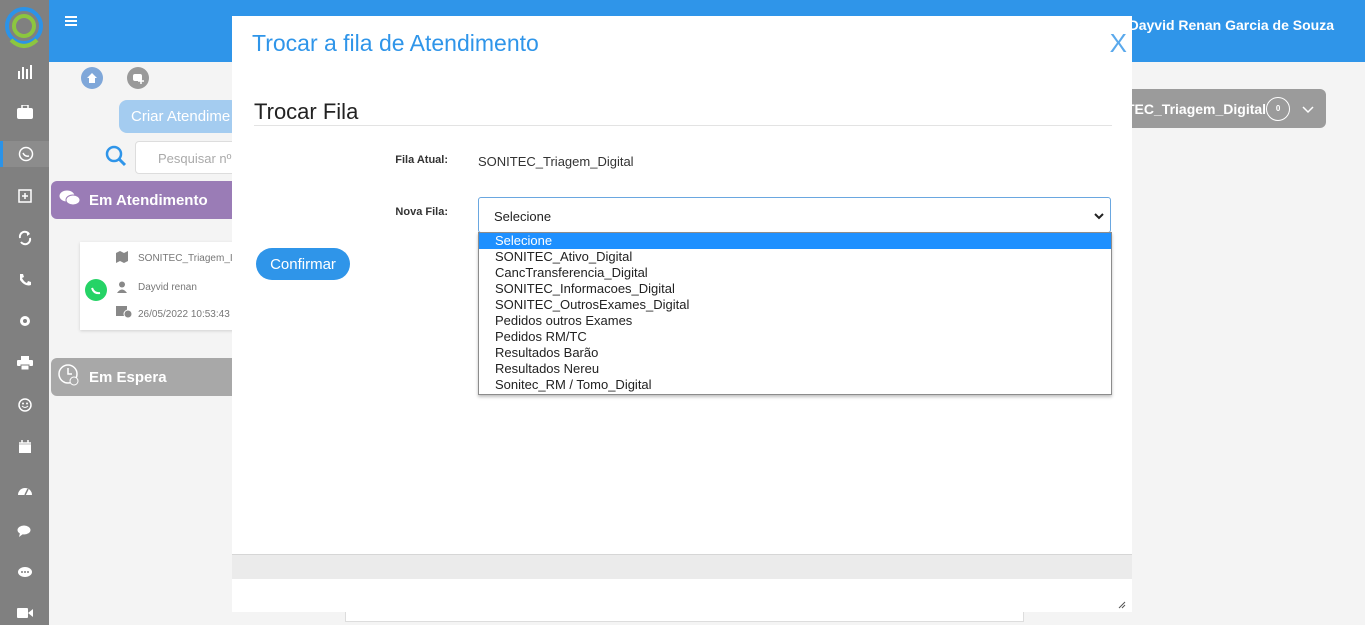 The image size is (1365, 625). I want to click on plus-square-icon, so click(25, 196).